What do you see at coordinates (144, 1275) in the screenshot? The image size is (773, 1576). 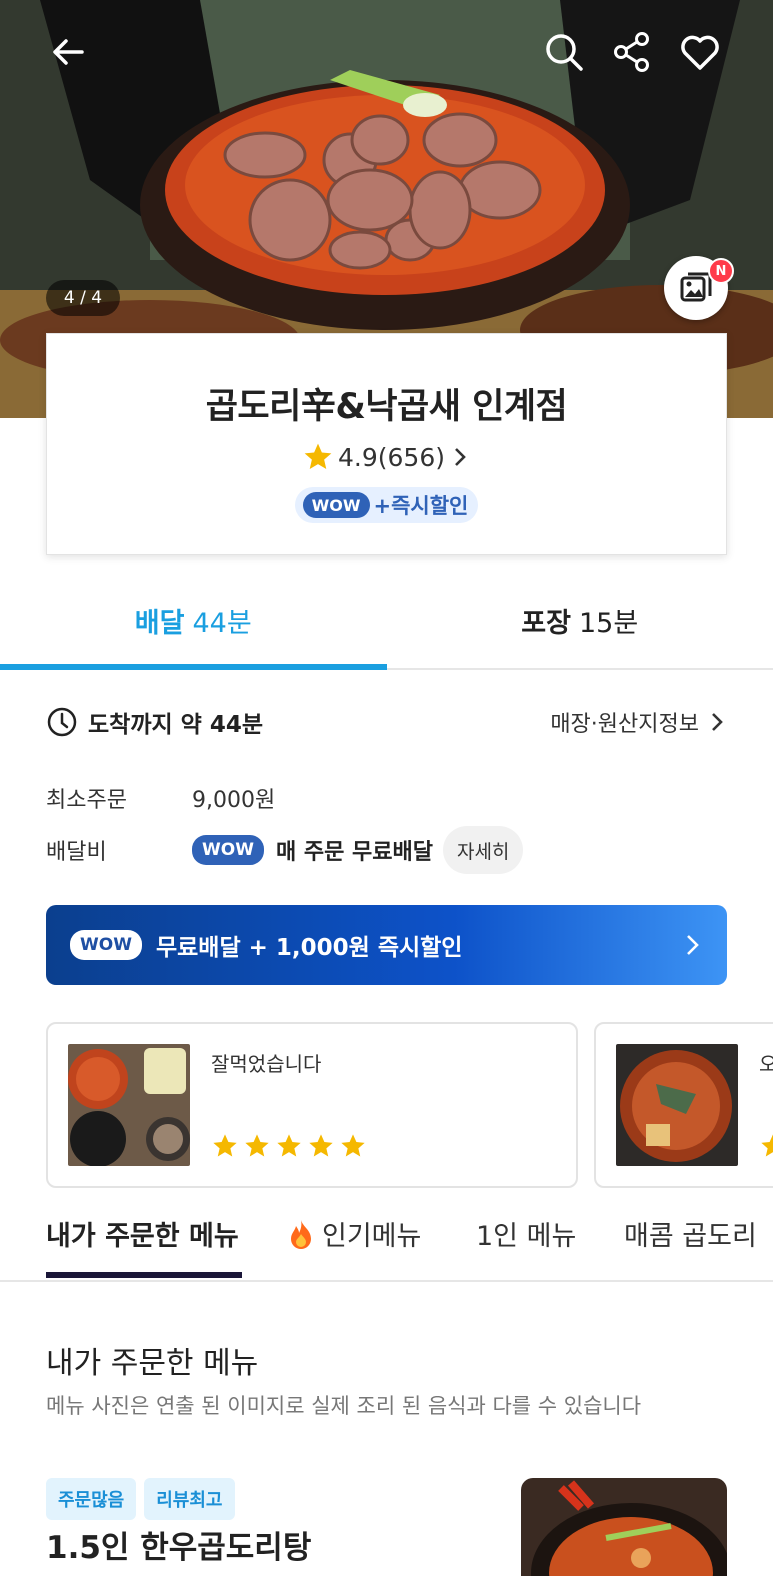 I see `active-tab-indicator` at bounding box center [144, 1275].